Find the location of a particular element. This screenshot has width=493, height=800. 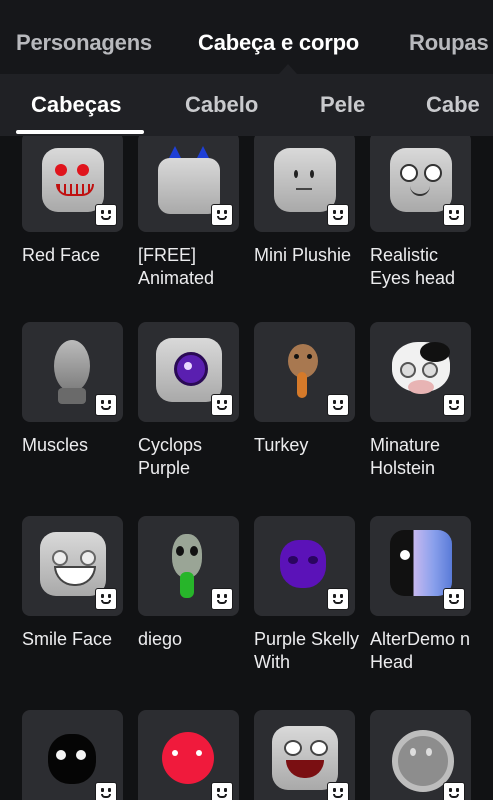

subcategory-tab-bar: Cabeças Cabelo Pele Cabe is located at coordinates (246, 105).